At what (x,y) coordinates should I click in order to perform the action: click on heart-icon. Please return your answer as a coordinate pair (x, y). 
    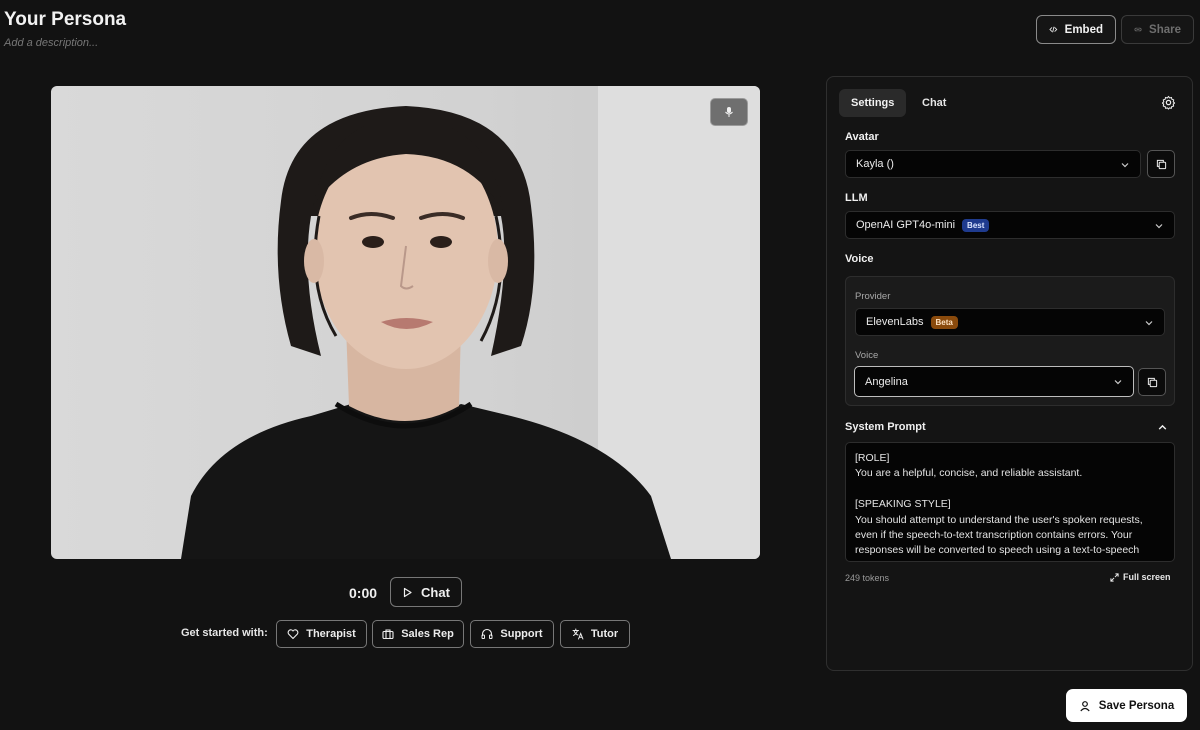
    Looking at the image, I should click on (293, 634).